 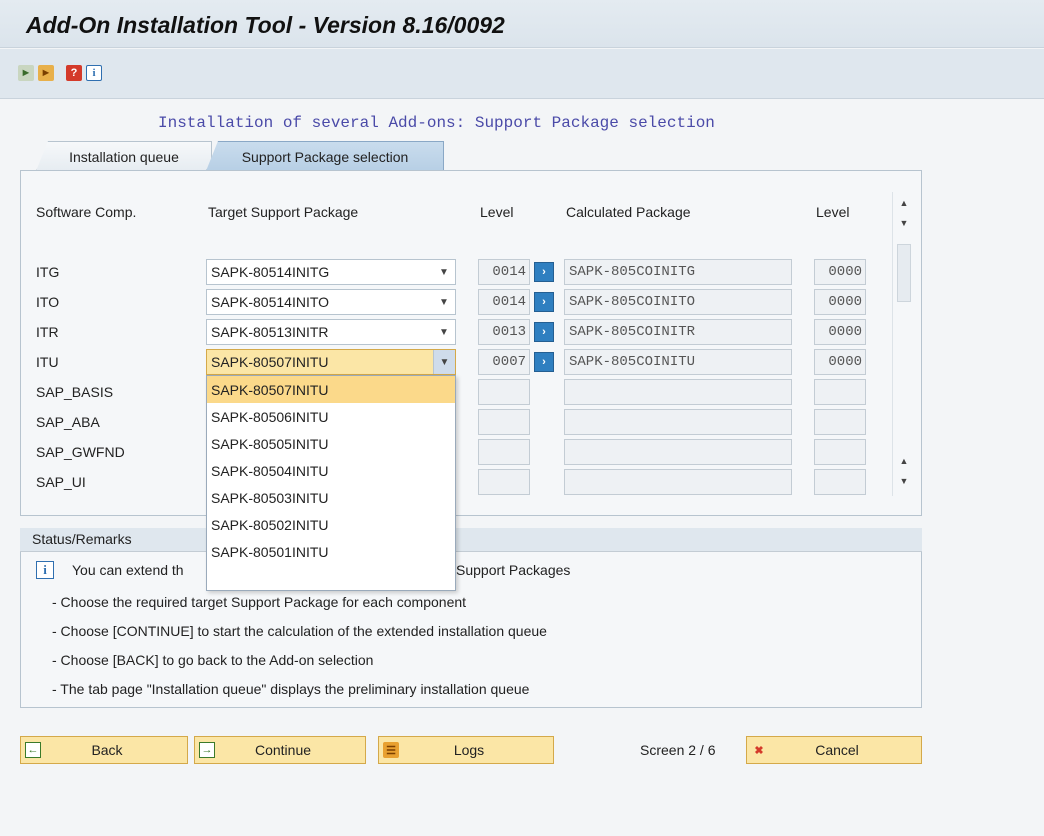 I want to click on target-sp-combo-itg: SAPK-80514INITG ▼, so click(x=331, y=272).